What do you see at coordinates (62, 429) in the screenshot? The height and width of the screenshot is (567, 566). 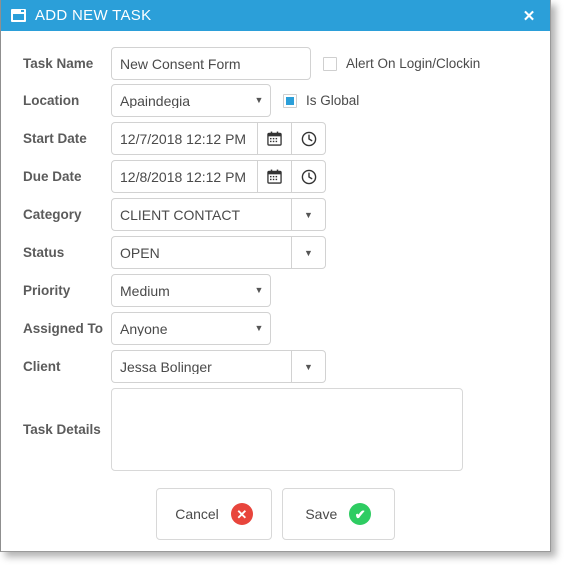 I see `label-task-details: Task Details` at bounding box center [62, 429].